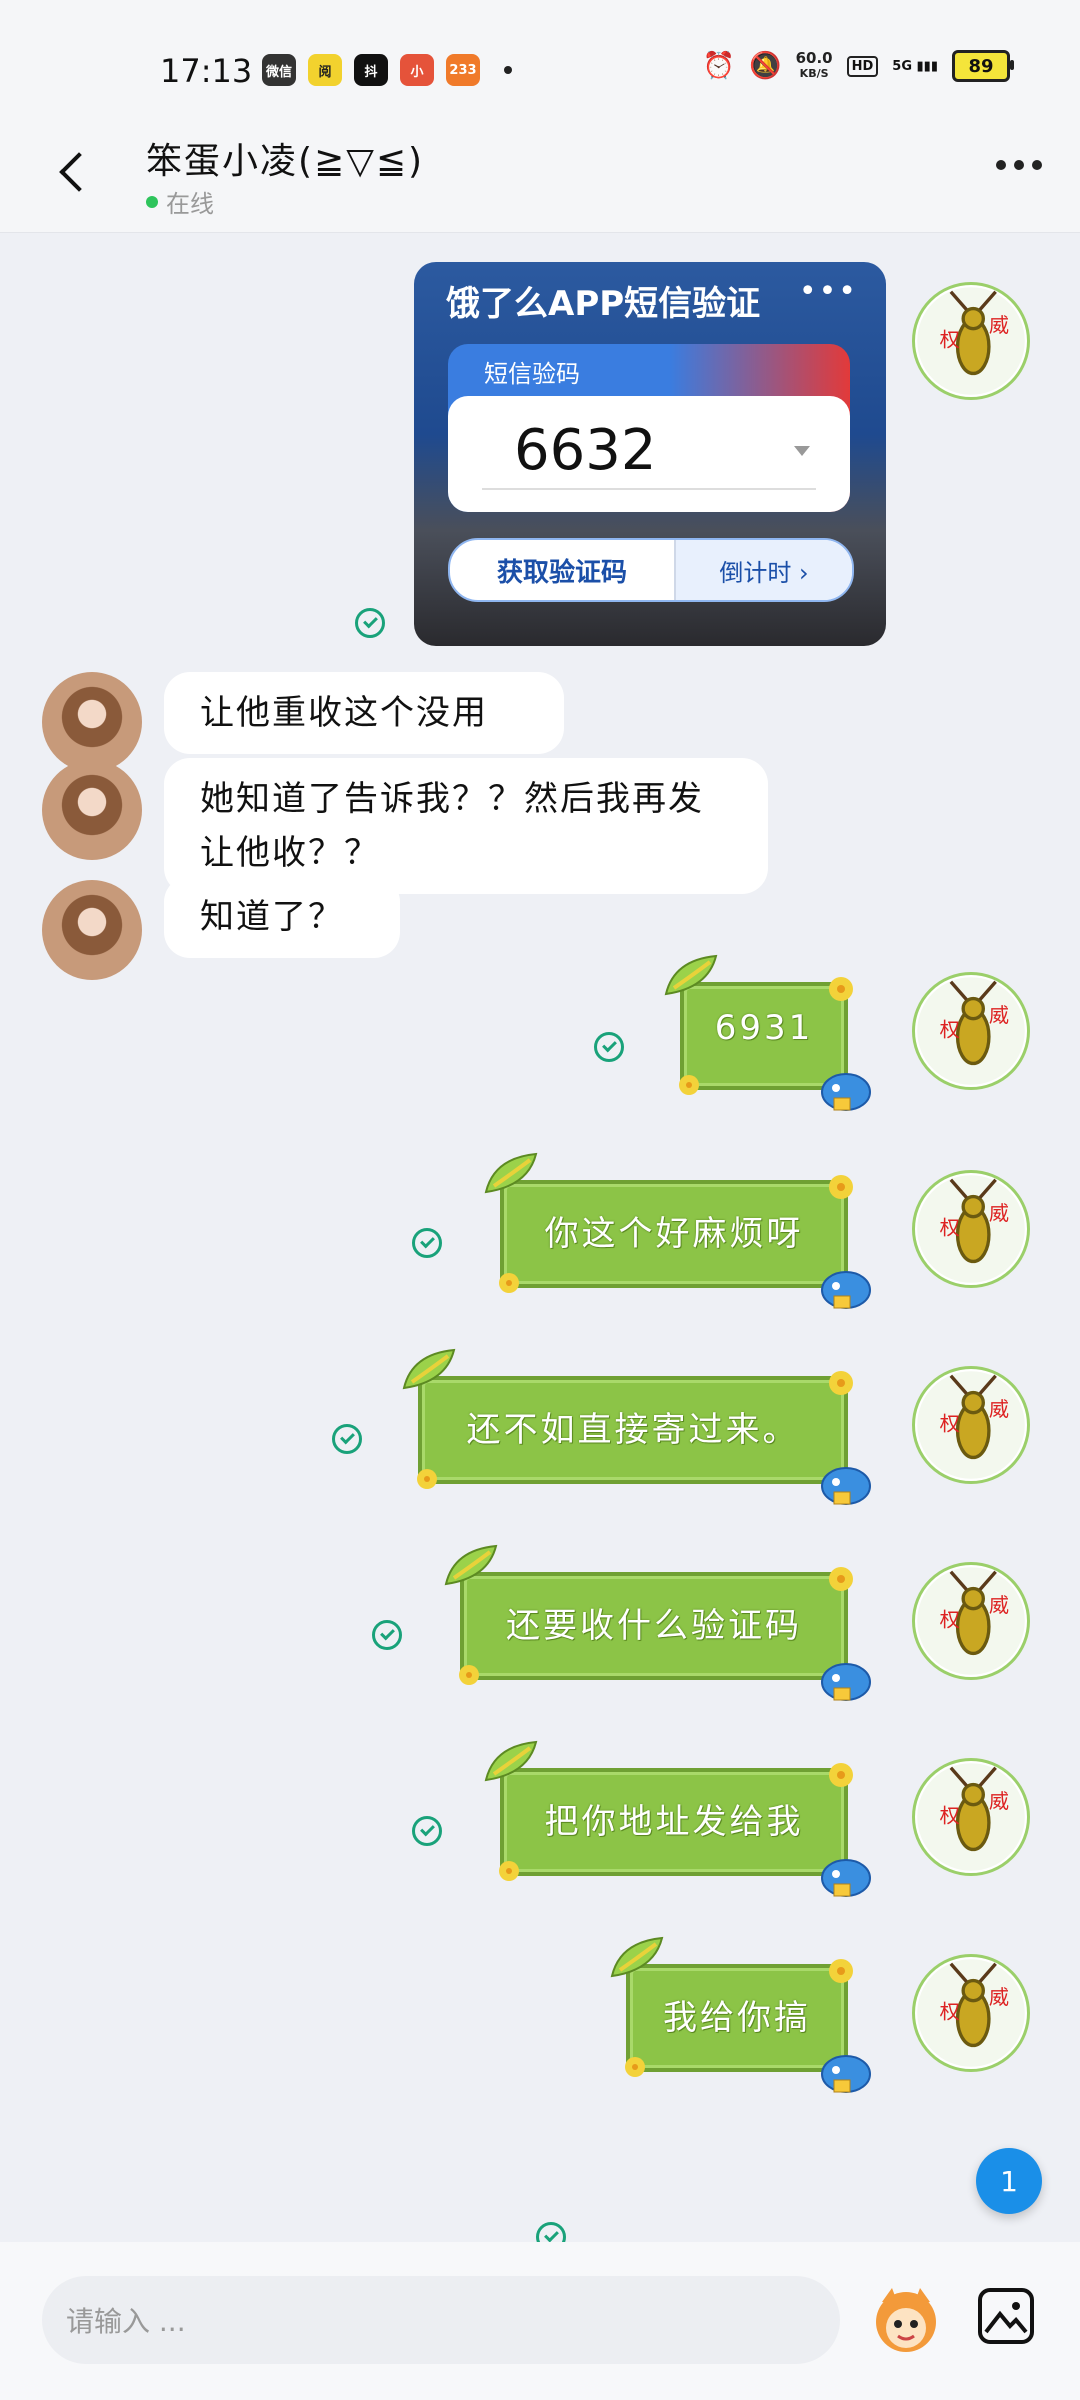  I want to click on online-status: 在线, so click(180, 201).